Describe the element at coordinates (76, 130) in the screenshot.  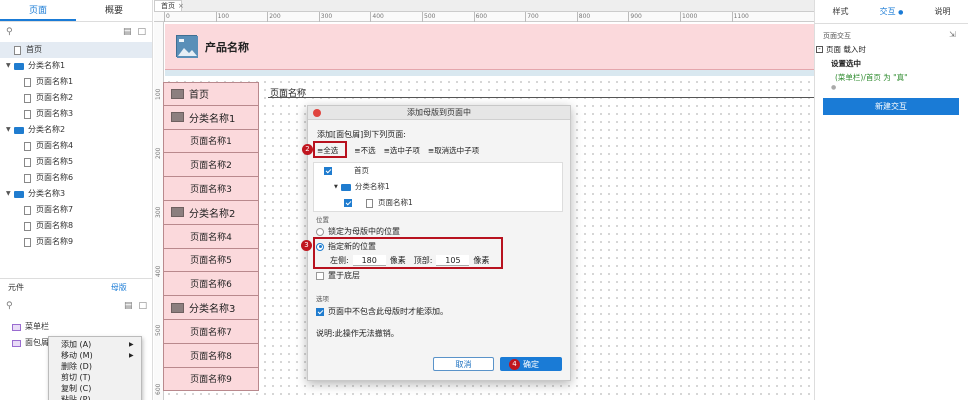
I see `folder-item: ▼ 分类名称2` at that location.